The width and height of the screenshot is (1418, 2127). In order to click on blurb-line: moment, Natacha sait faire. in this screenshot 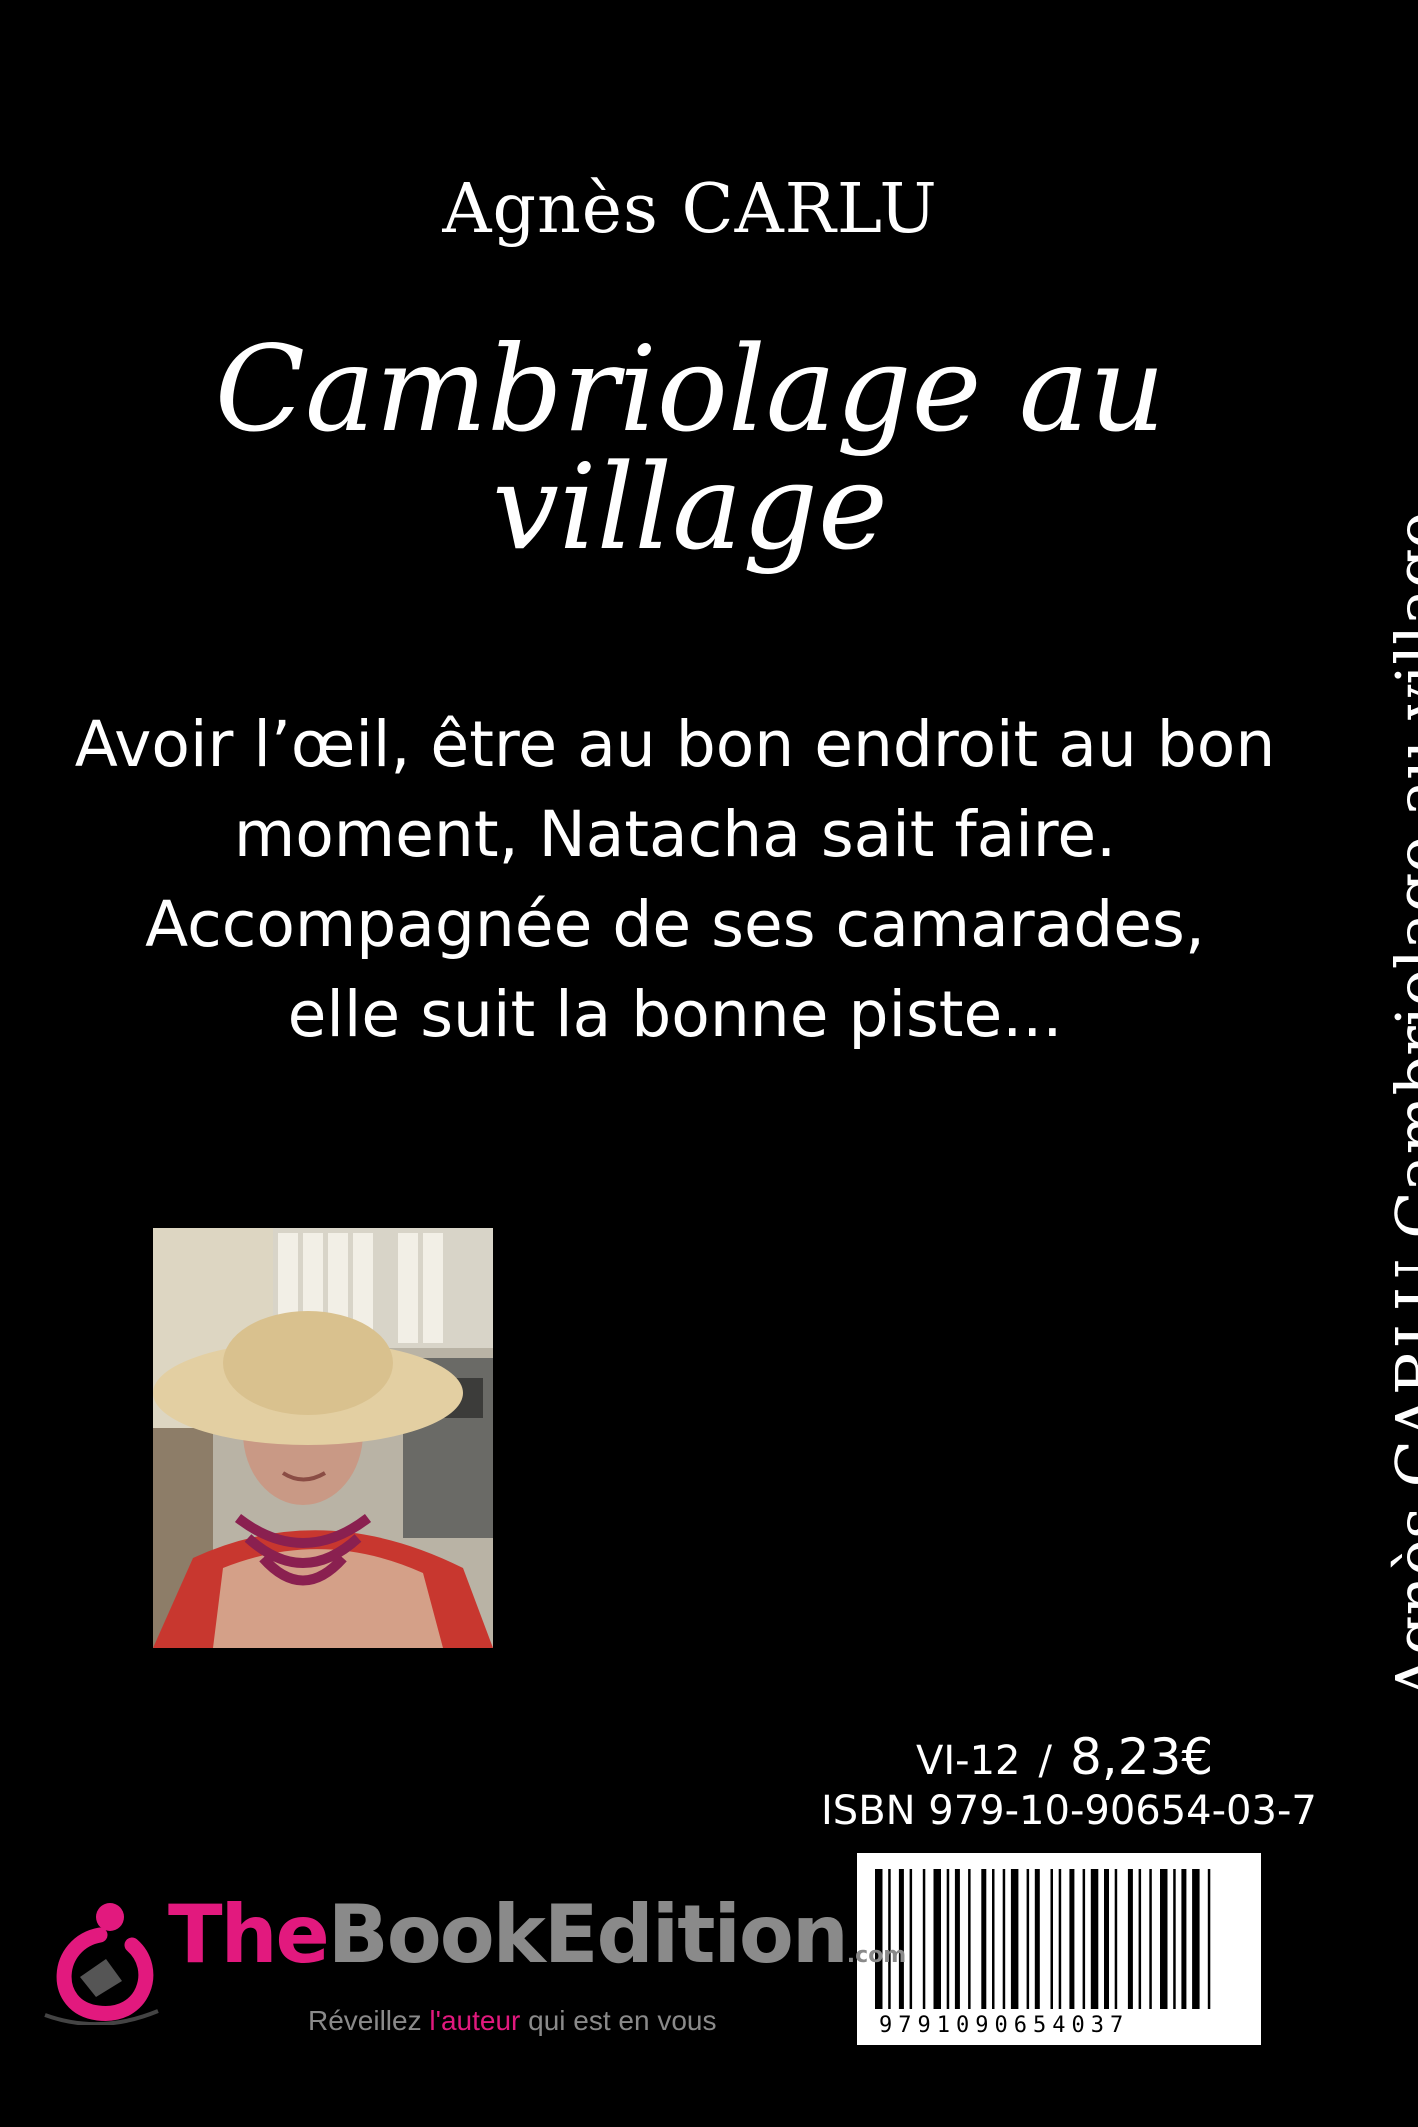, I will do `click(675, 834)`.